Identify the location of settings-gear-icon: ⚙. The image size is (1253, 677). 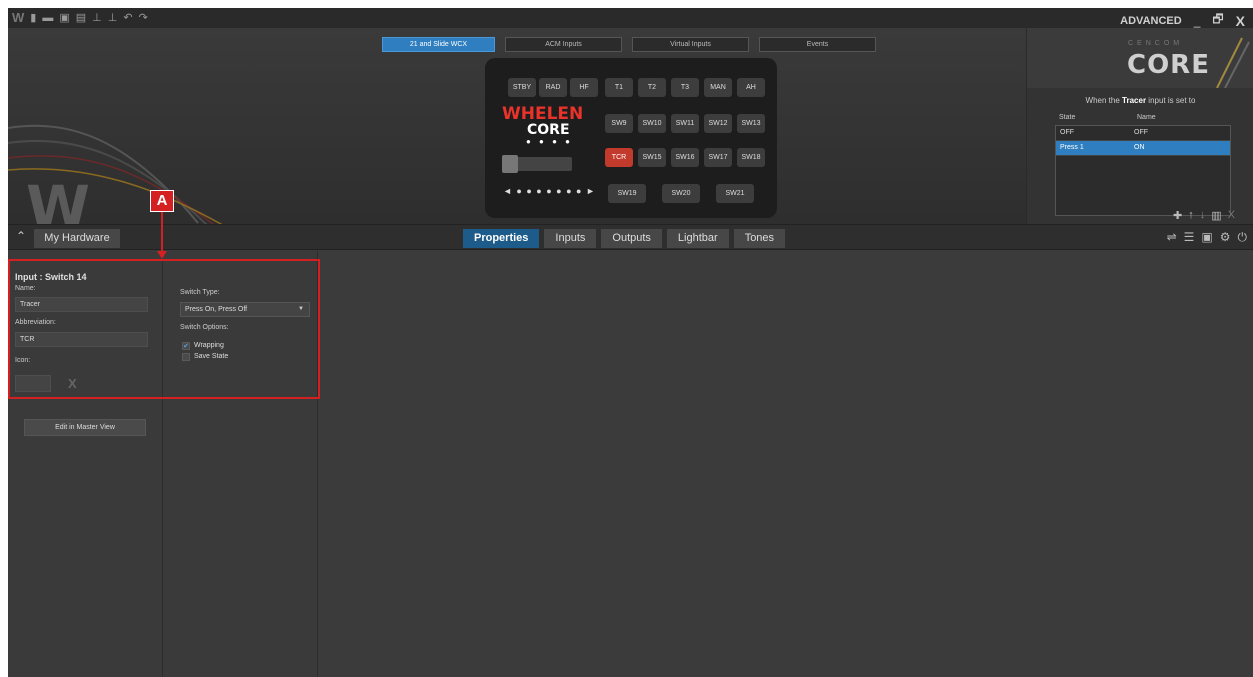
(1225, 237).